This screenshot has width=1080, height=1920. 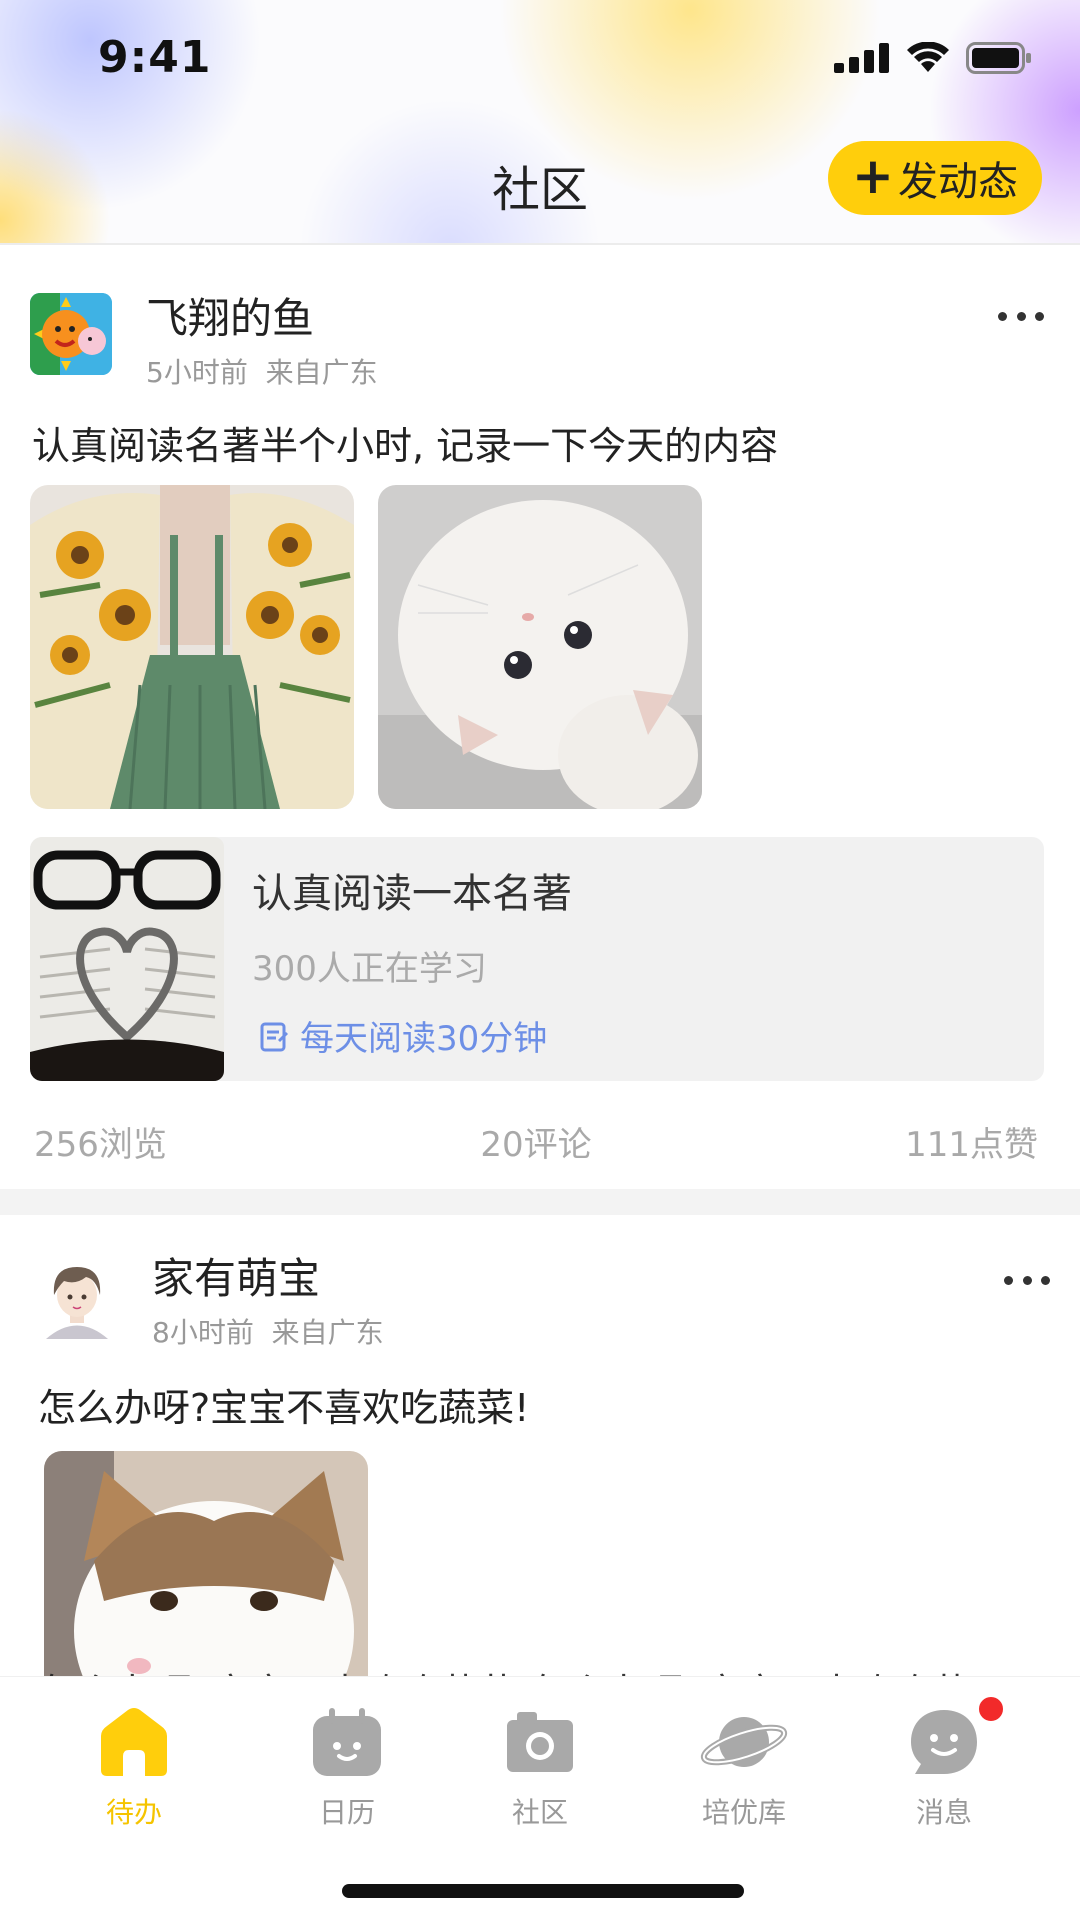 I want to click on post-stats: 256浏览 20评论 111点赞, so click(x=536, y=1141).